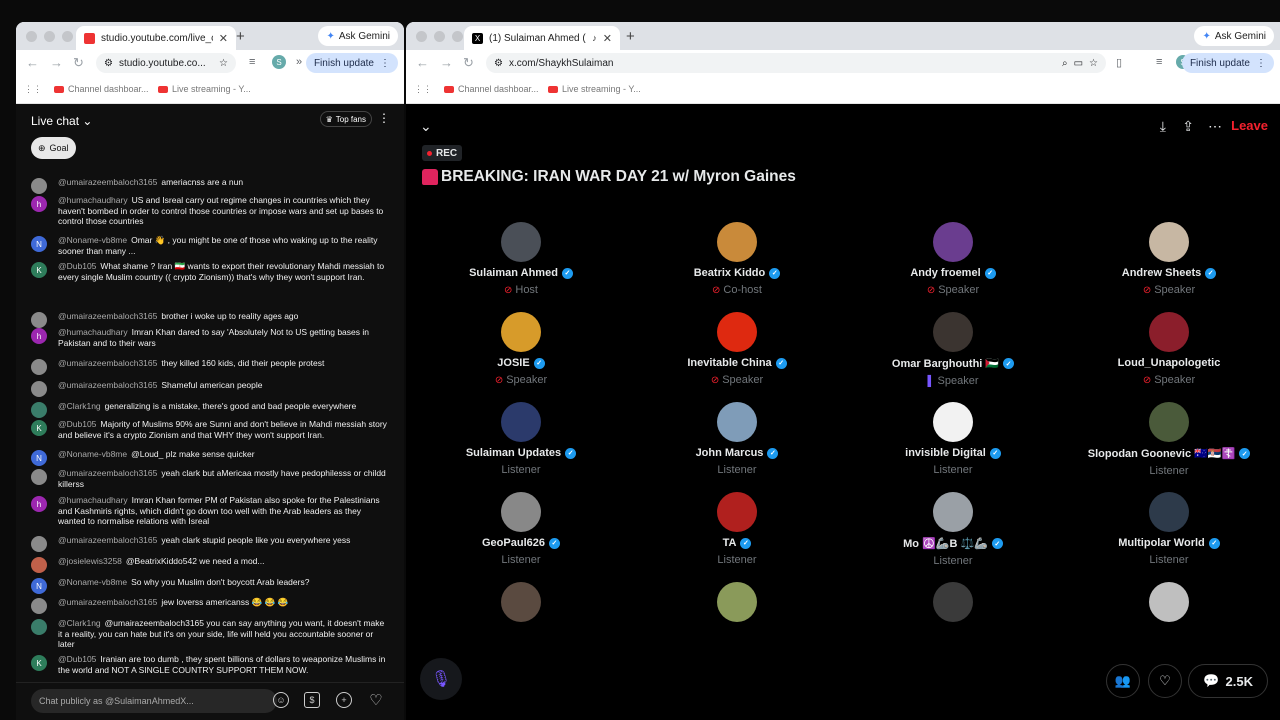  Describe the element at coordinates (33, 89) in the screenshot. I see `apps-grid-icon: ⋮⋮` at that location.